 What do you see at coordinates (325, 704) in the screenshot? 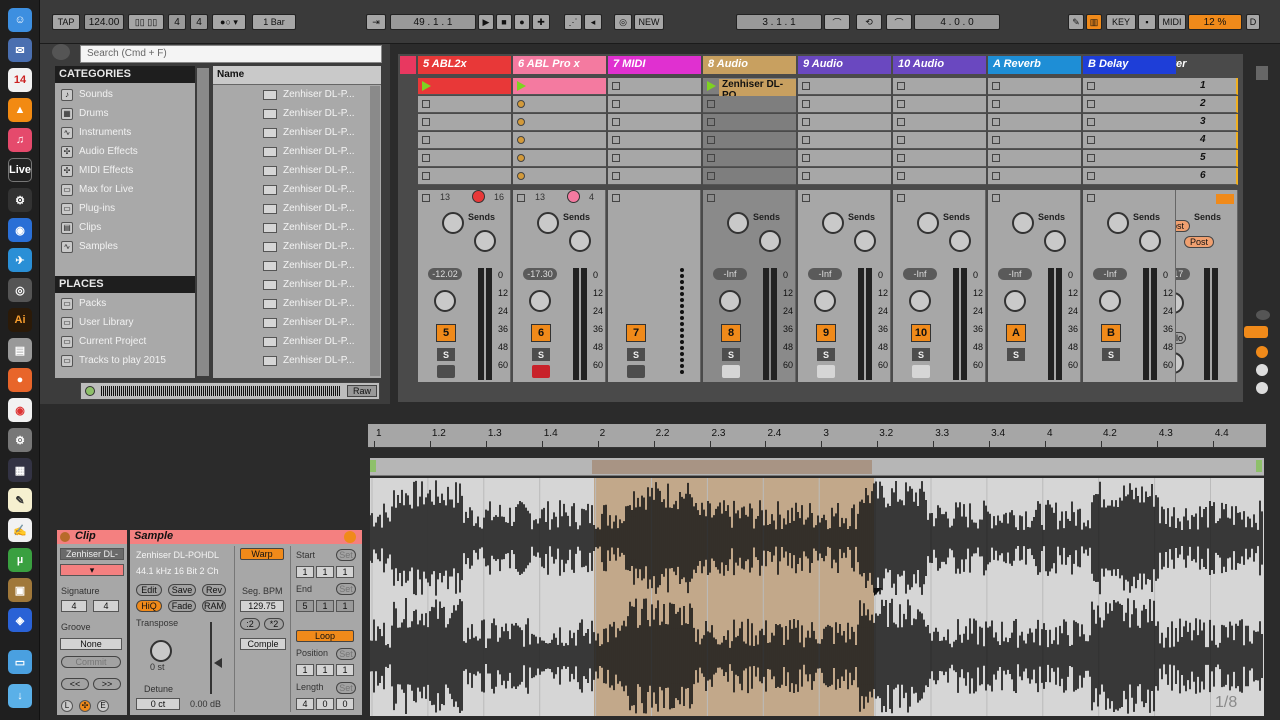
I see `length-beat: 0` at bounding box center [325, 704].